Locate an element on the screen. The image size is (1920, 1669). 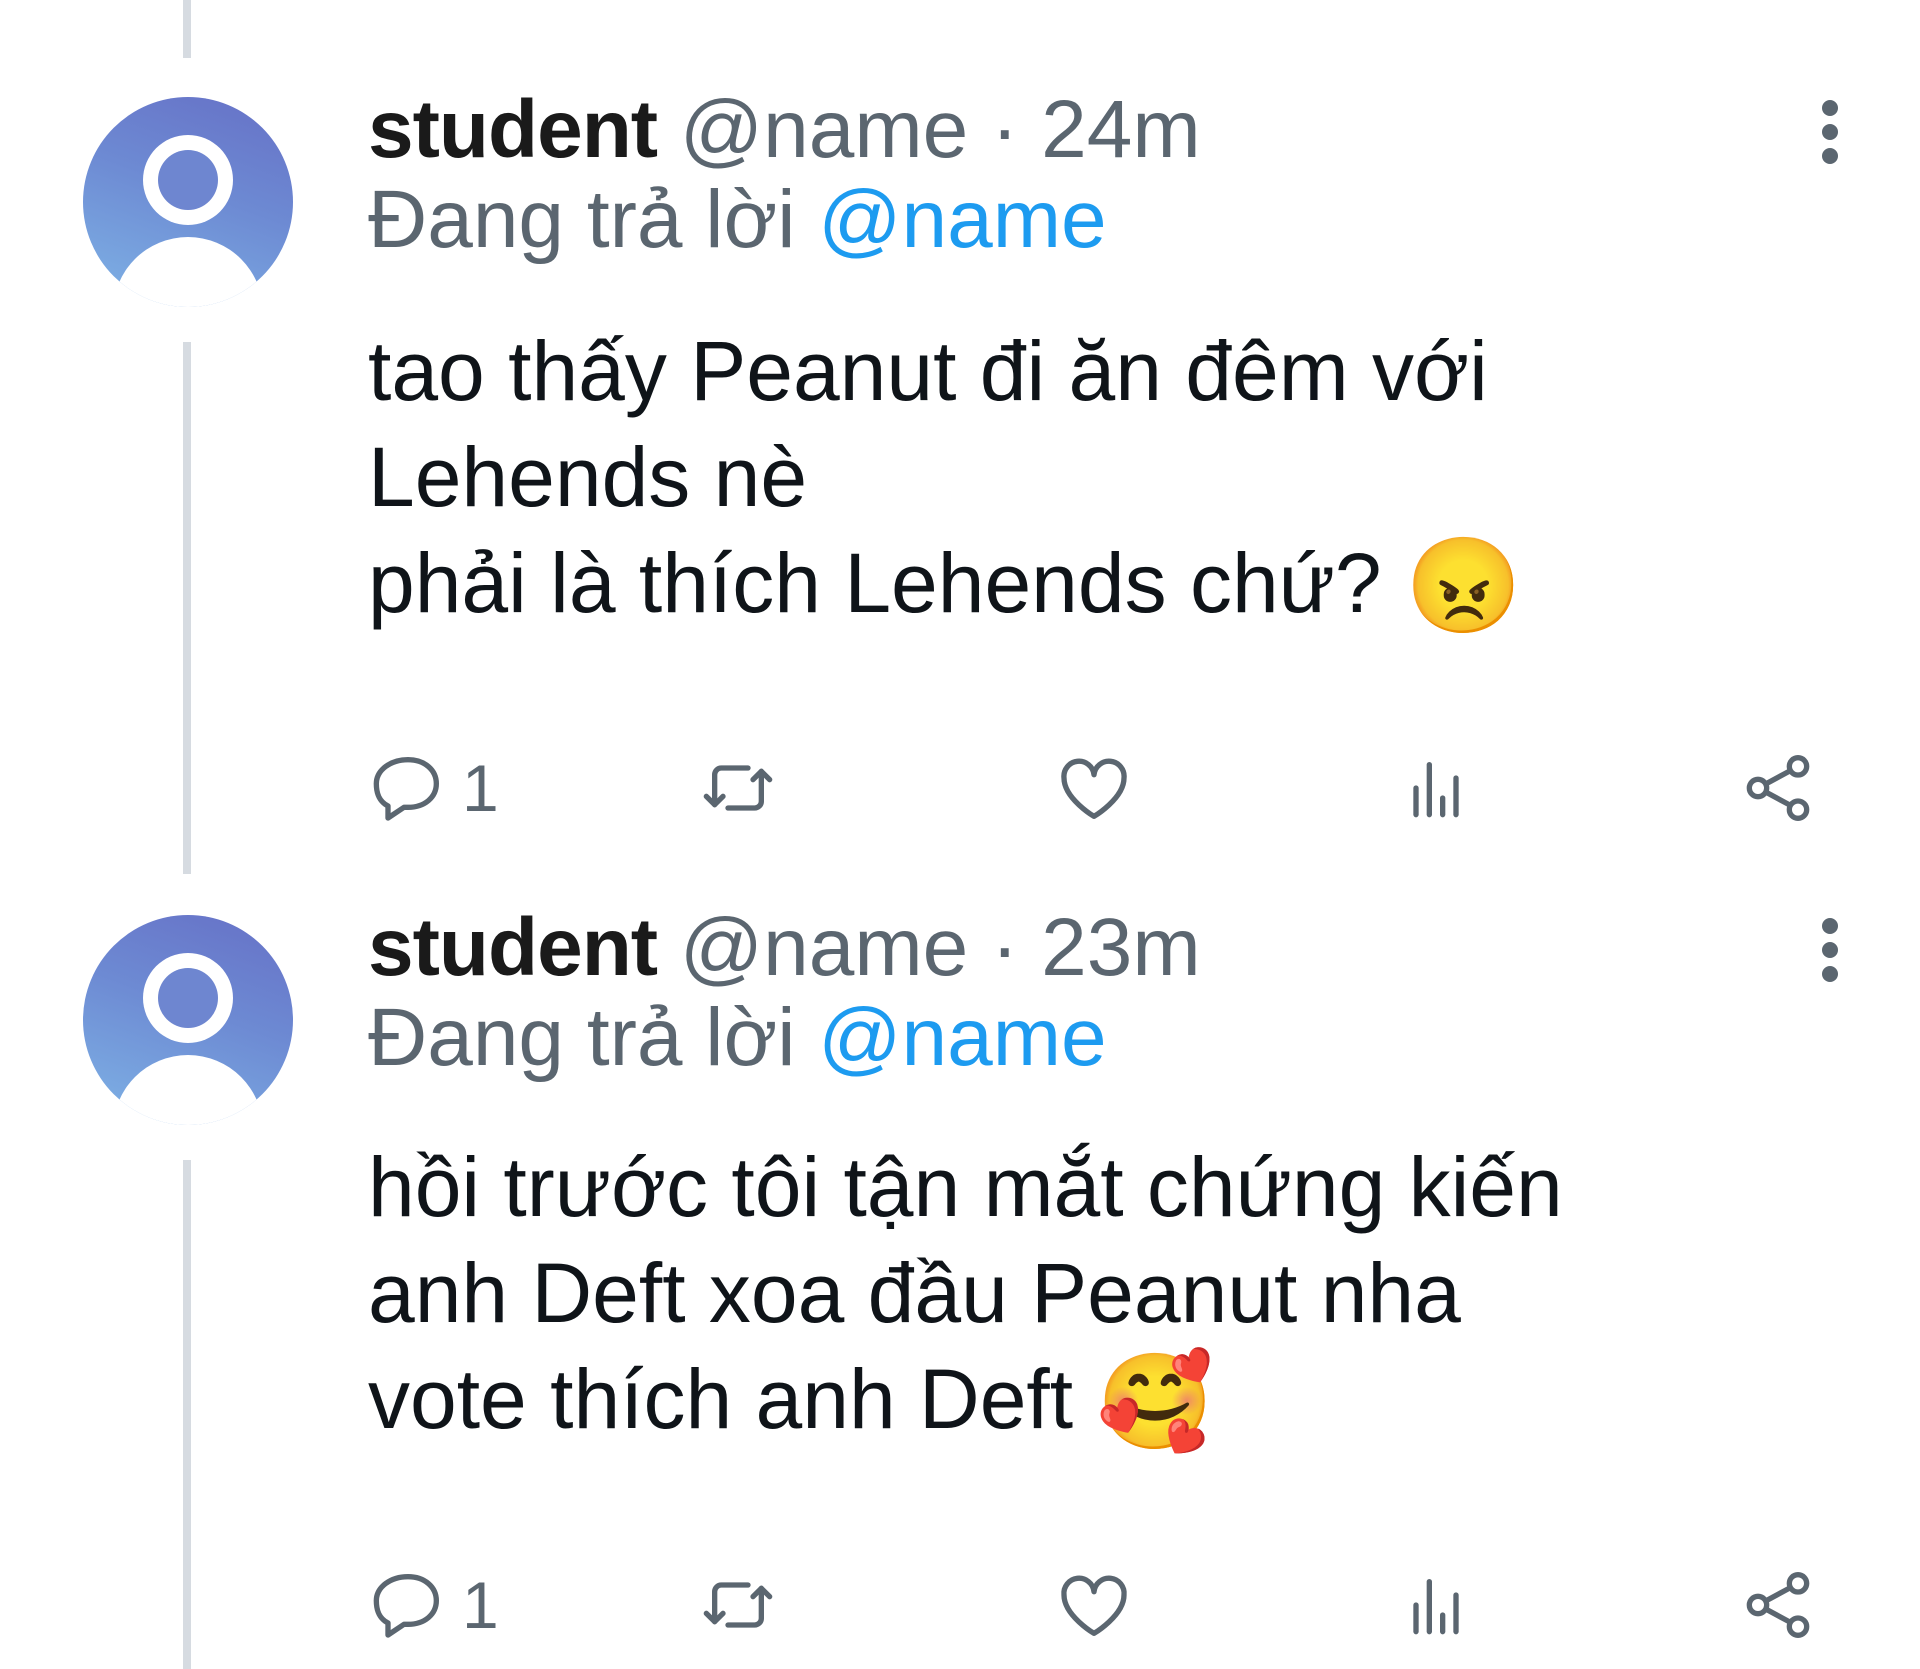
angry-face-emoji: 😠 is located at coordinates (1463, 585).